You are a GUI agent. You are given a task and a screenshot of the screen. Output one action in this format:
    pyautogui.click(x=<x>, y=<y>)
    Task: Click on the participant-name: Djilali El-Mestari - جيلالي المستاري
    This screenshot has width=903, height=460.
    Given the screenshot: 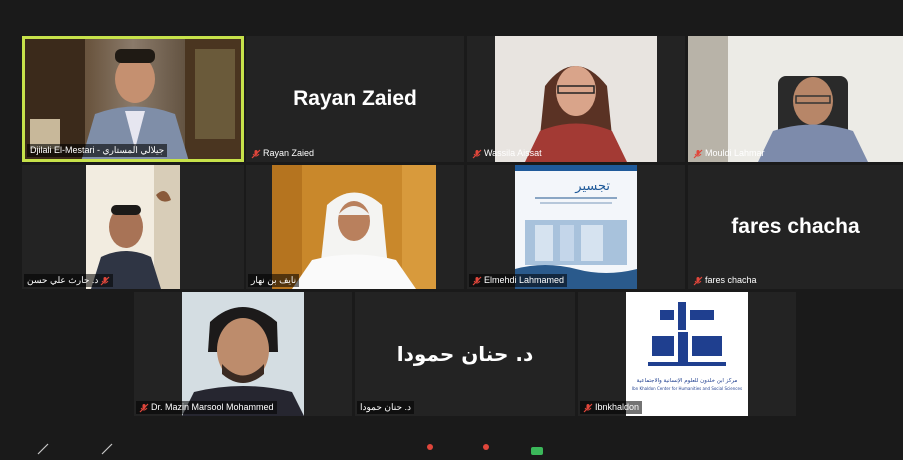 What is the action you would take?
    pyautogui.click(x=97, y=150)
    